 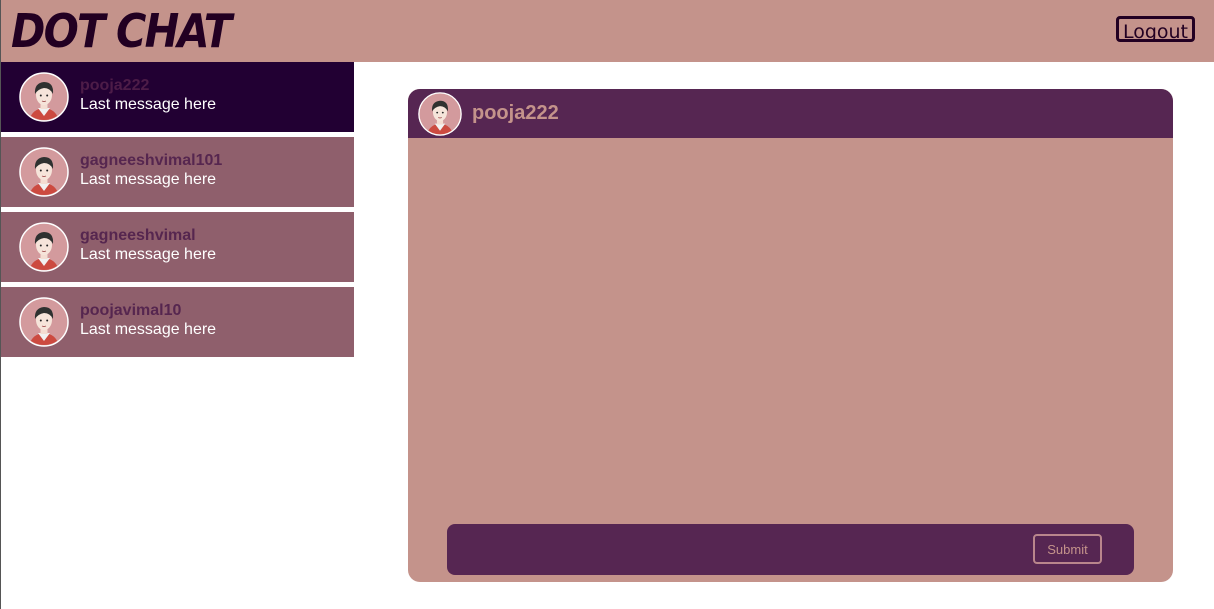 I want to click on app-logo: DOT CHAT, so click(x=121, y=31).